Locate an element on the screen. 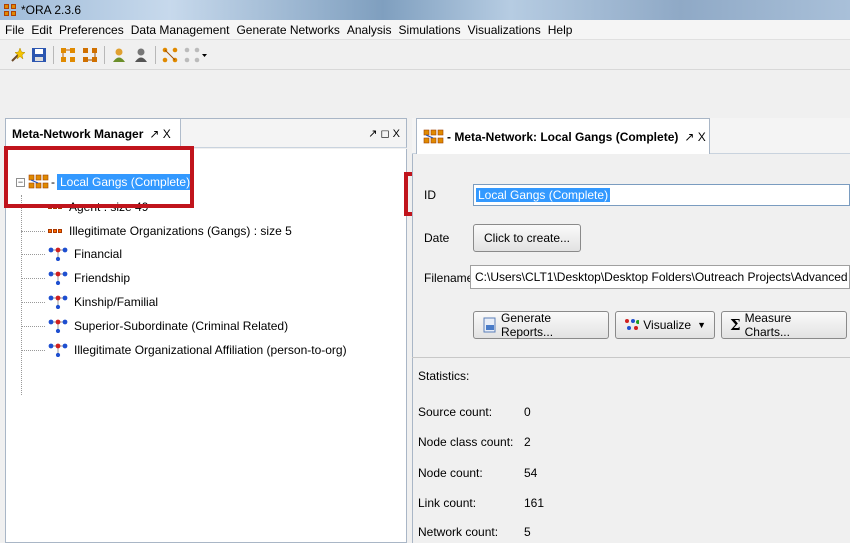 This screenshot has width=850, height=543. stat-link-count-value: 161 is located at coordinates (534, 503).